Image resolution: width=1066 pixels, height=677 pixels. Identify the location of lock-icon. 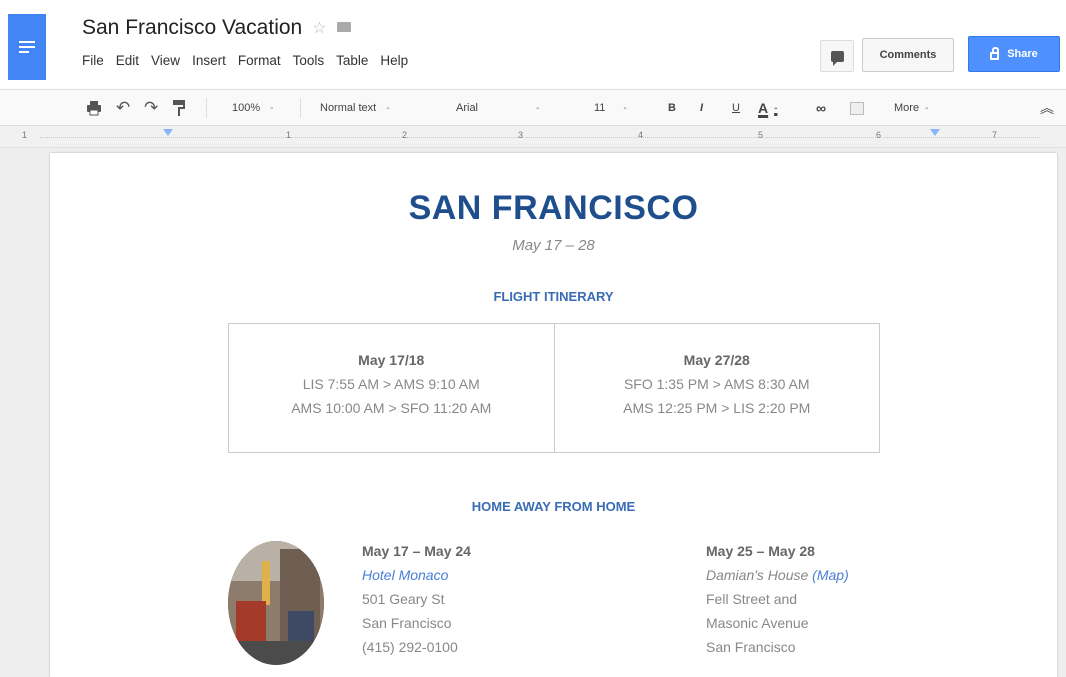
(995, 53).